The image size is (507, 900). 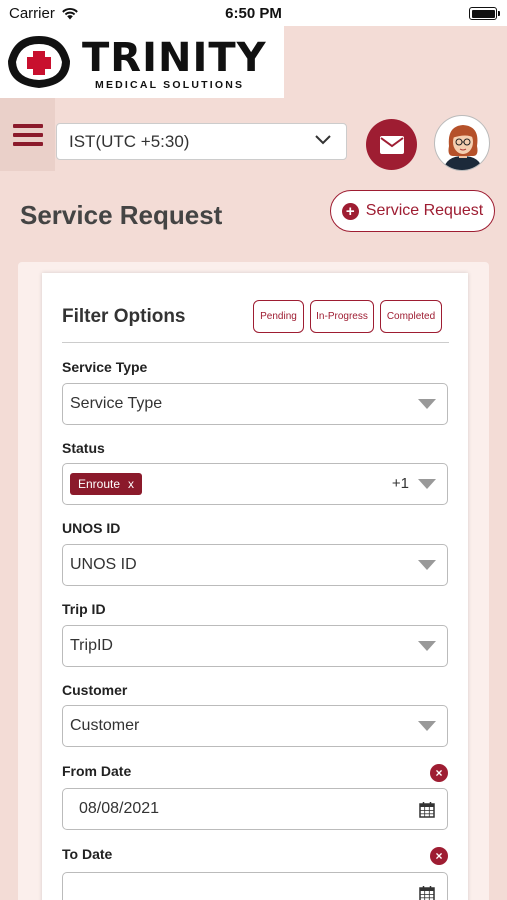 I want to click on service-type-value: Service Type, so click(x=116, y=403).